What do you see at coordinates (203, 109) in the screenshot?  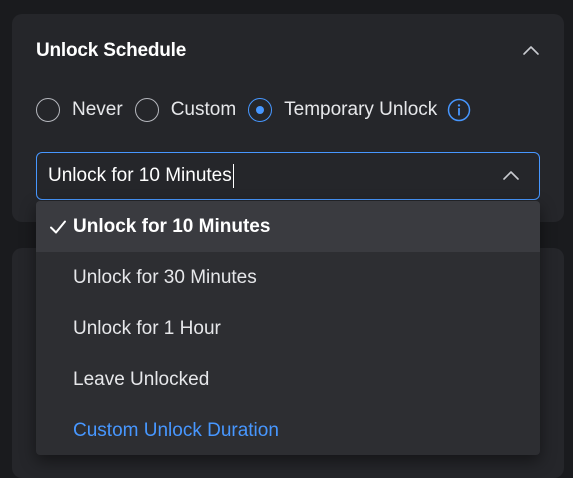 I see `radio-label-custom: Custom` at bounding box center [203, 109].